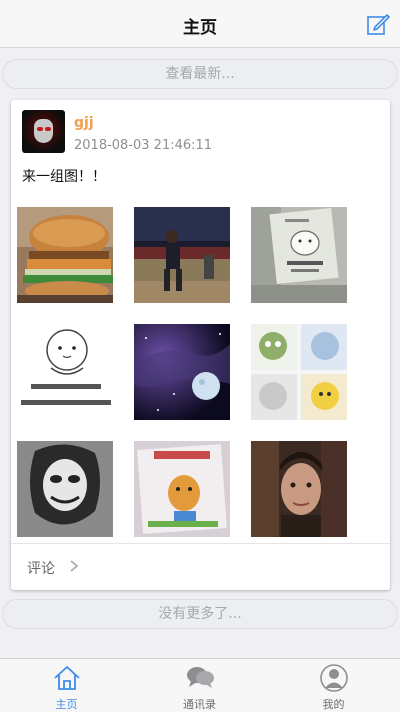  Describe the element at coordinates (64, 177) in the screenshot. I see `post-content: 来一组图！！` at that location.